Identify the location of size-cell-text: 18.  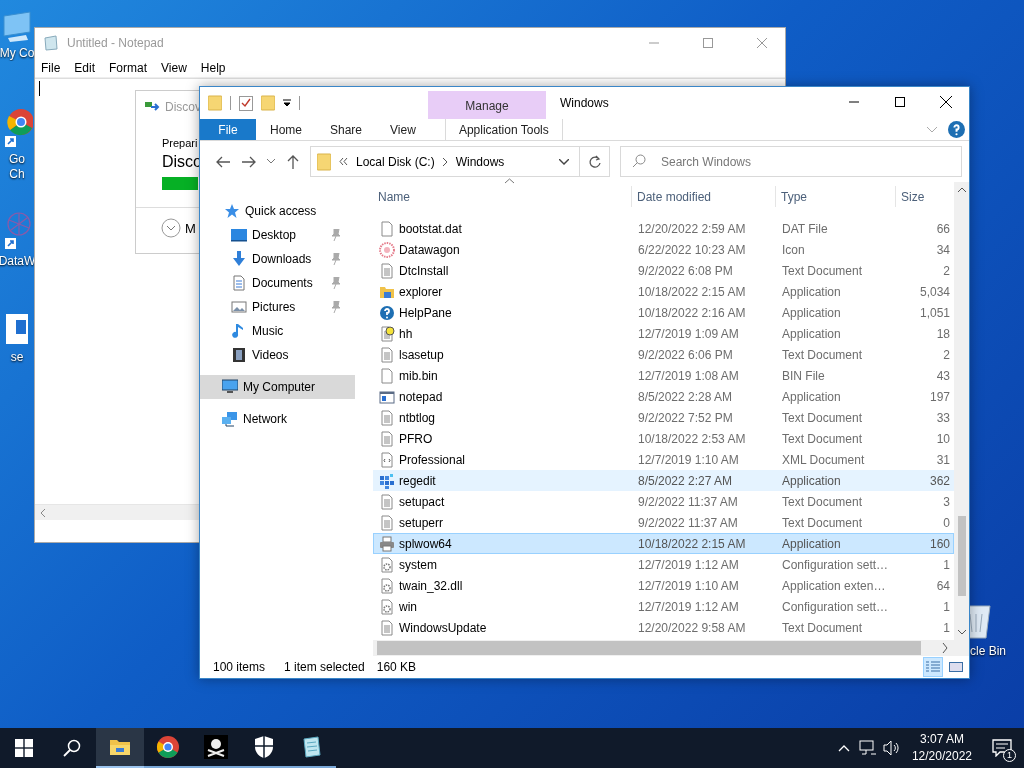
(943, 333).